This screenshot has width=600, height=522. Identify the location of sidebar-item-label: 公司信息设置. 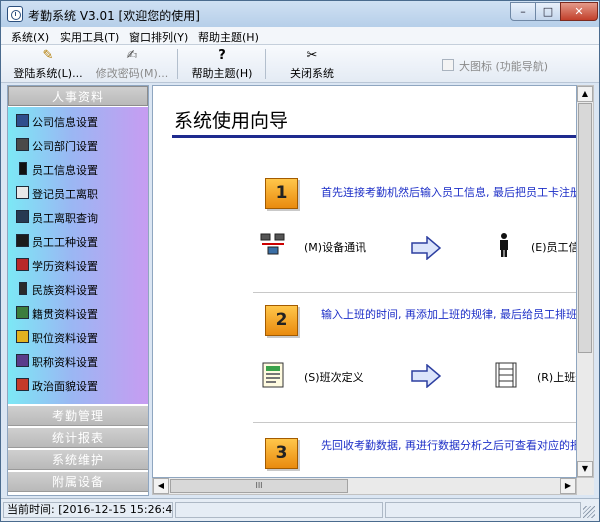
(65, 122).